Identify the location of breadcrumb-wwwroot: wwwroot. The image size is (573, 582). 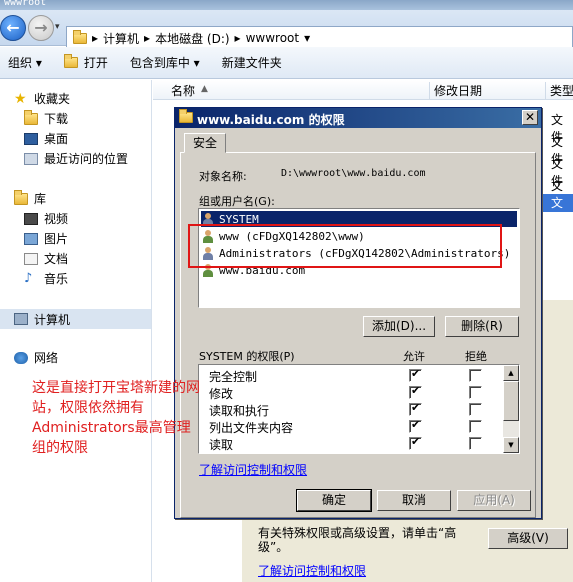
(273, 38).